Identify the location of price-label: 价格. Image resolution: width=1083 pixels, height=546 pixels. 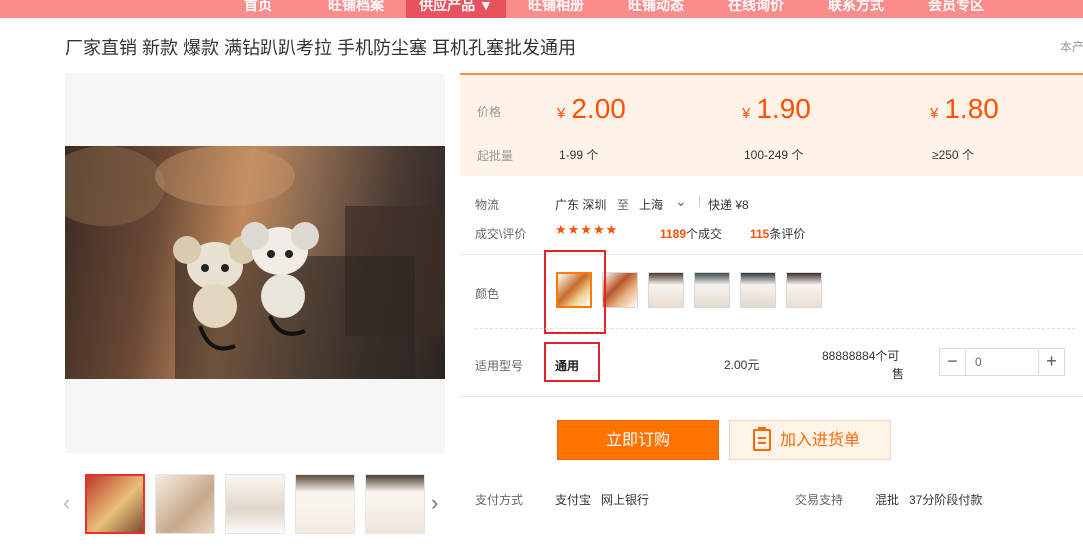
(489, 112).